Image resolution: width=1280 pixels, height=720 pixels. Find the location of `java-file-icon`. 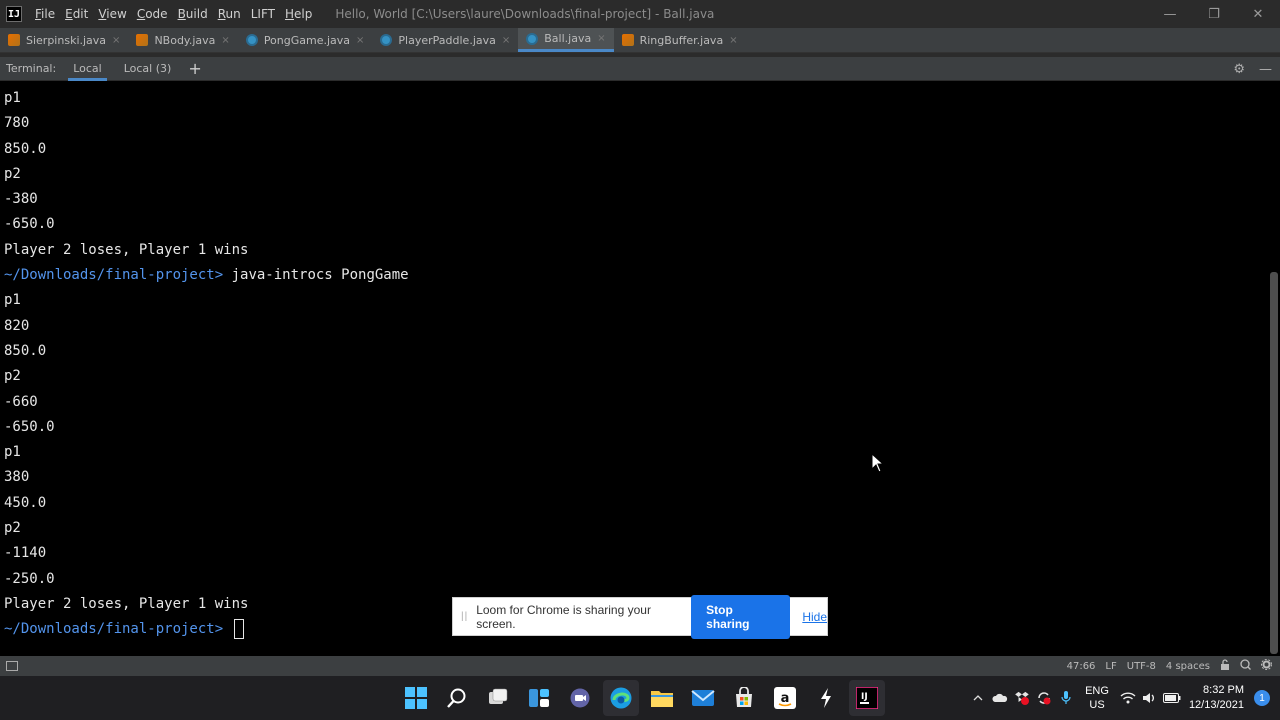

java-file-icon is located at coordinates (142, 40).